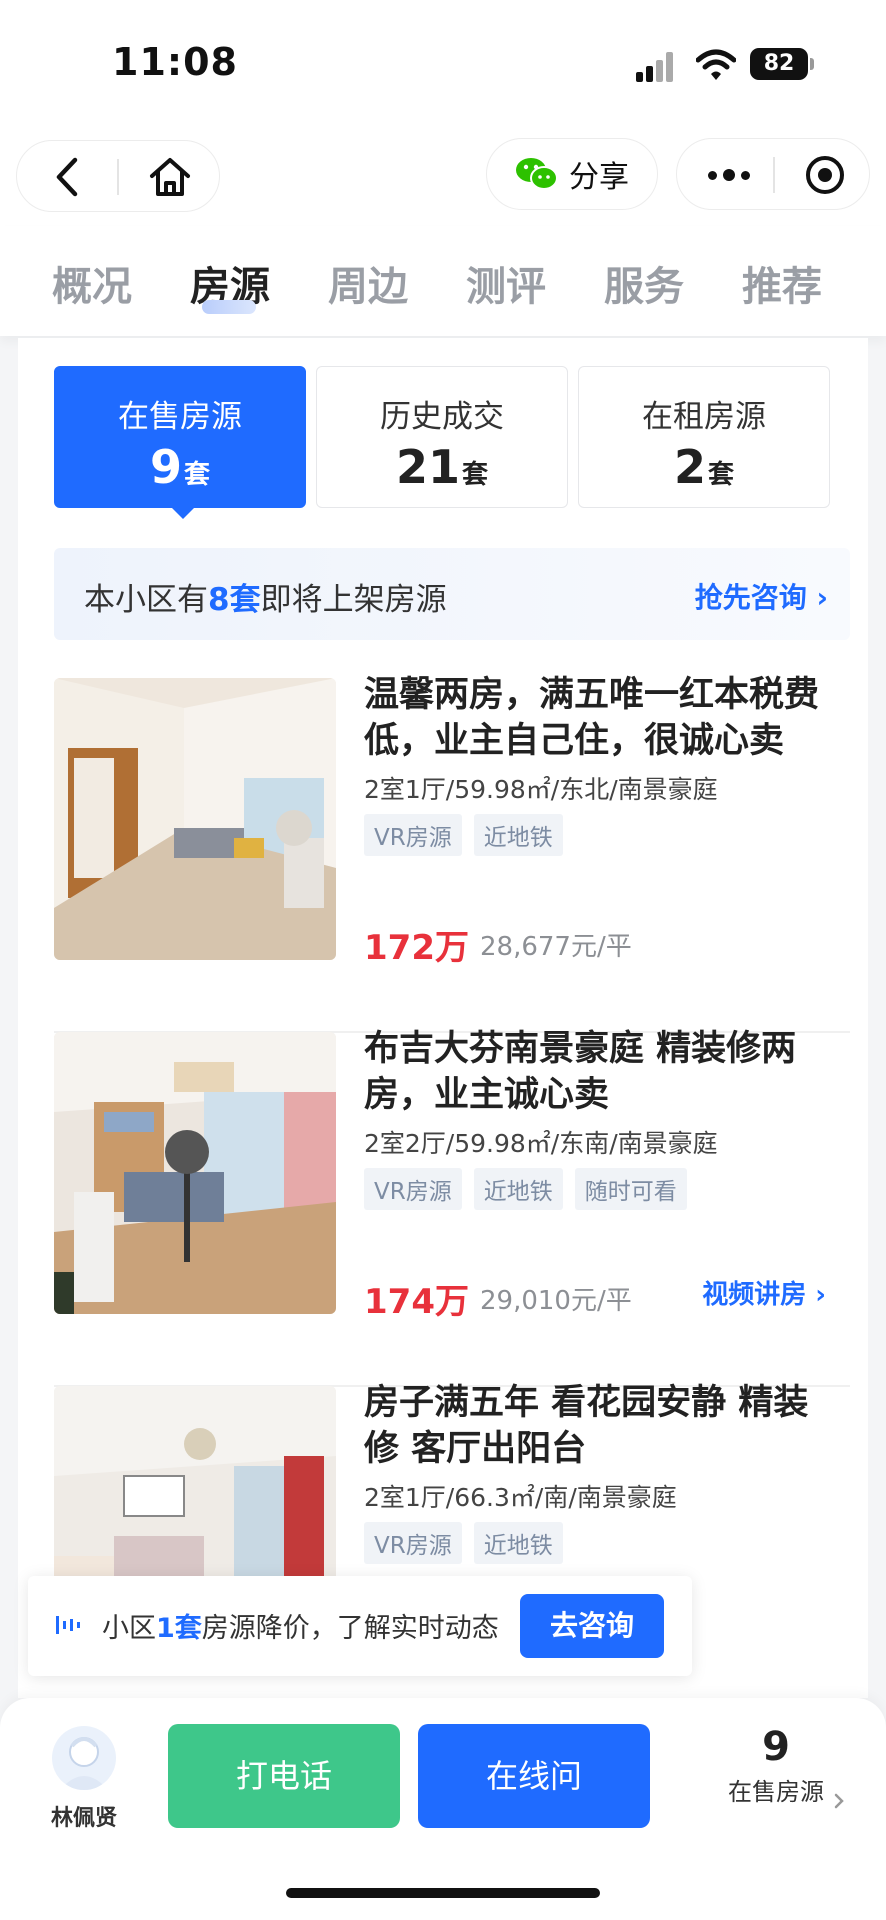 Image resolution: width=886 pixels, height=1920 pixels. I want to click on signal-icon, so click(658, 66).